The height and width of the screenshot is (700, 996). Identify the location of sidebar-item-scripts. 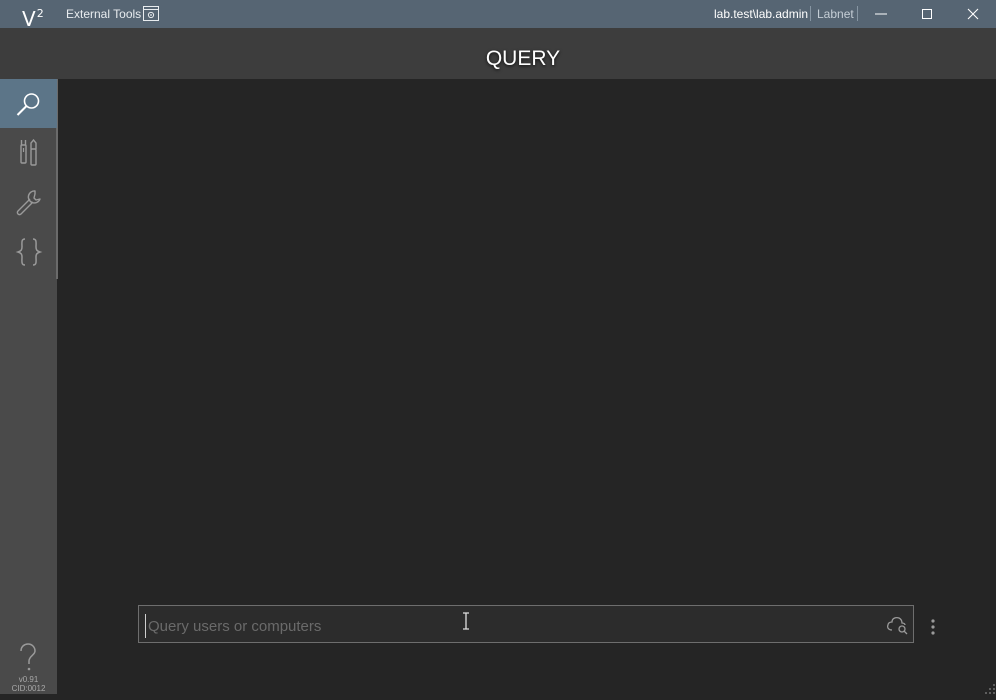
(28, 250).